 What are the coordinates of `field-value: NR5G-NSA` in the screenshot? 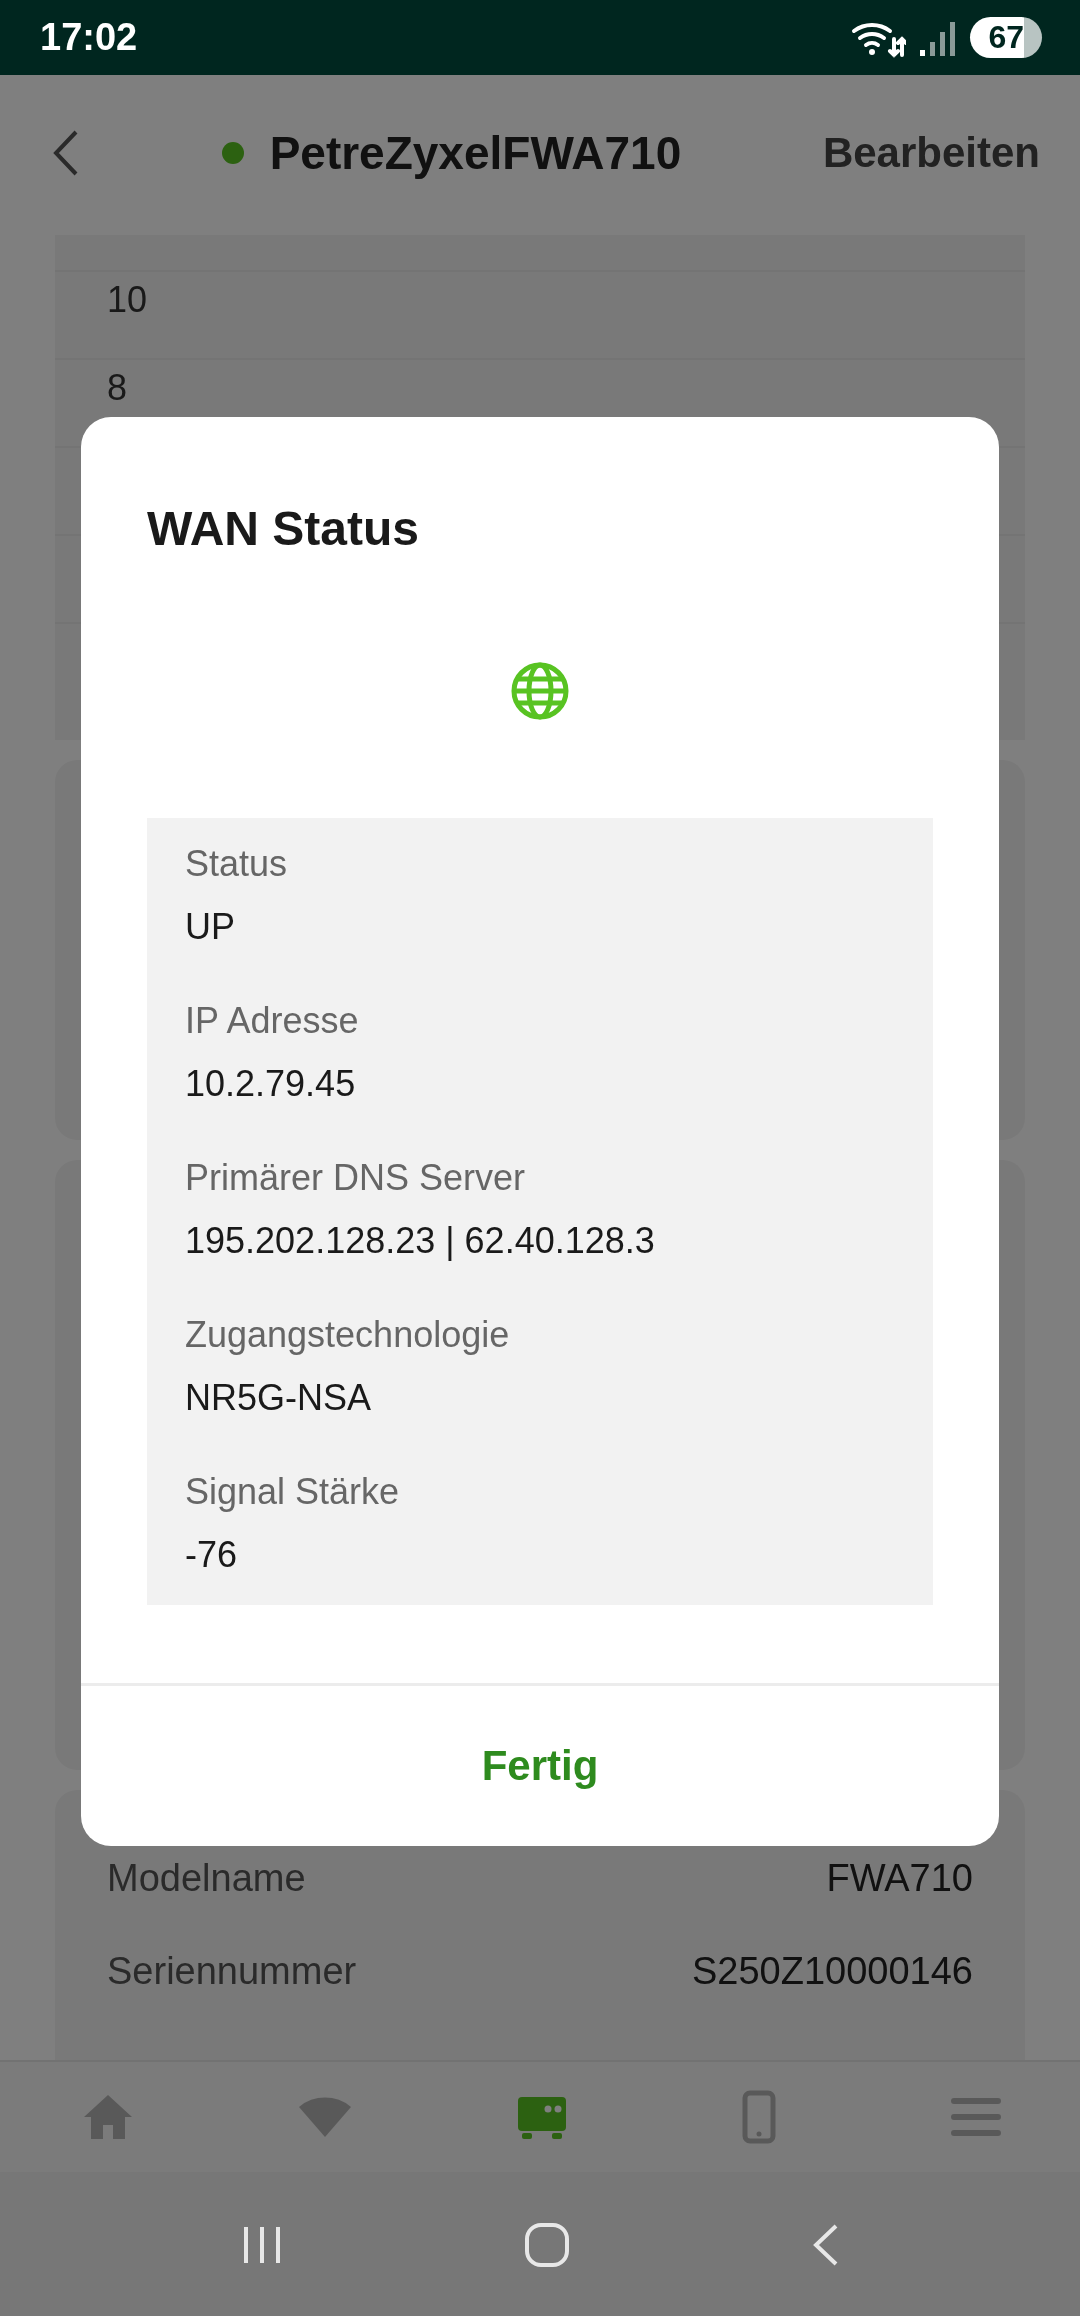 It's located at (279, 1398).